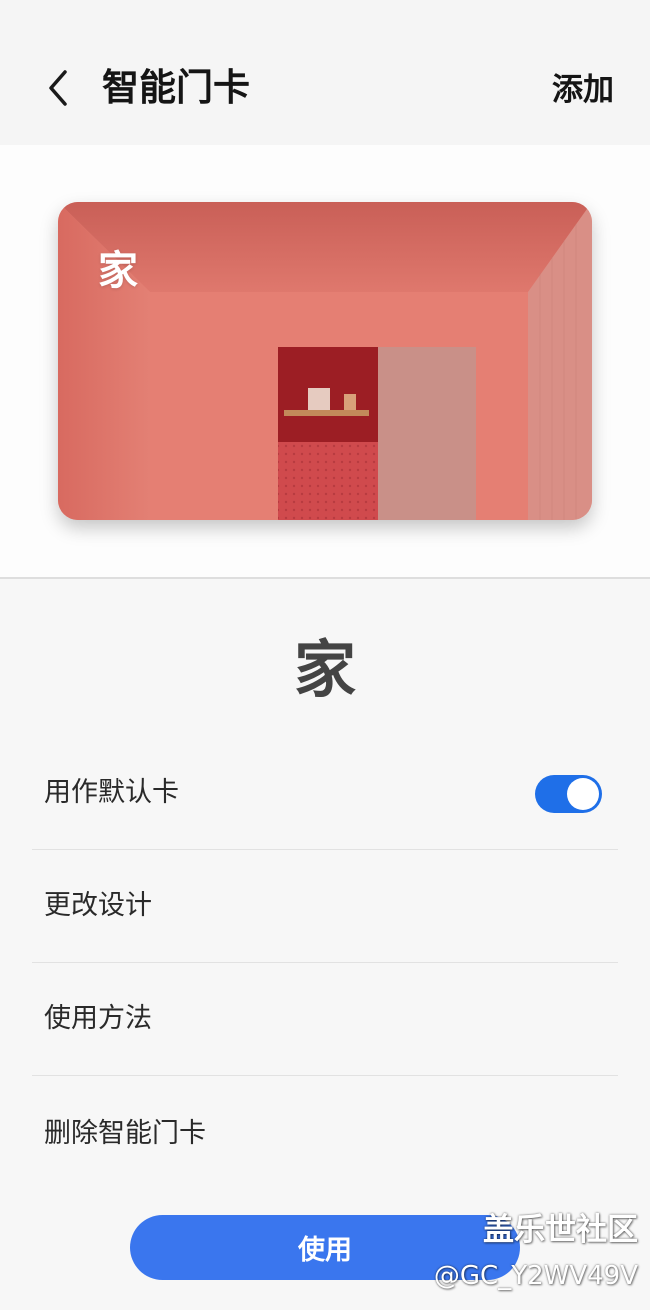 This screenshot has width=650, height=1310. Describe the element at coordinates (111, 792) in the screenshot. I see `default-card-label: 用作默认卡` at that location.